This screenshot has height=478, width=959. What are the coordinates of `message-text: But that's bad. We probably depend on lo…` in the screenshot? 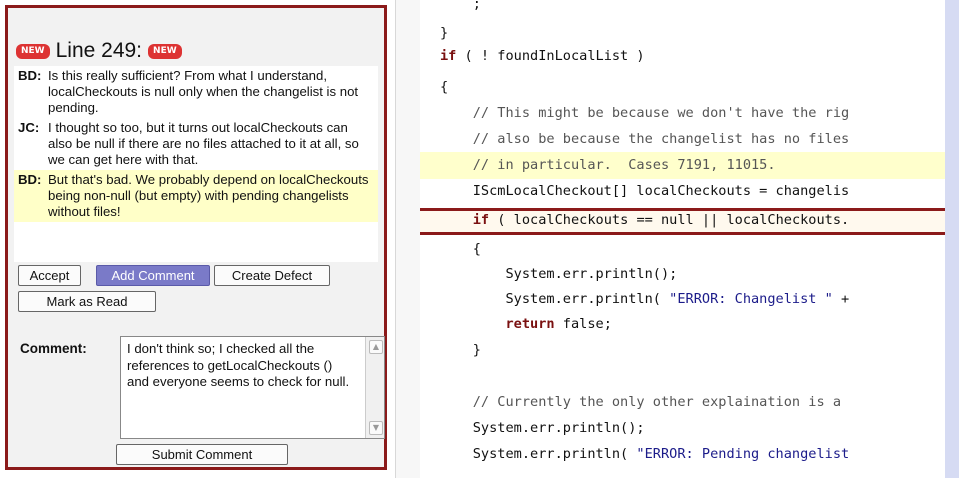 It's located at (208, 195).